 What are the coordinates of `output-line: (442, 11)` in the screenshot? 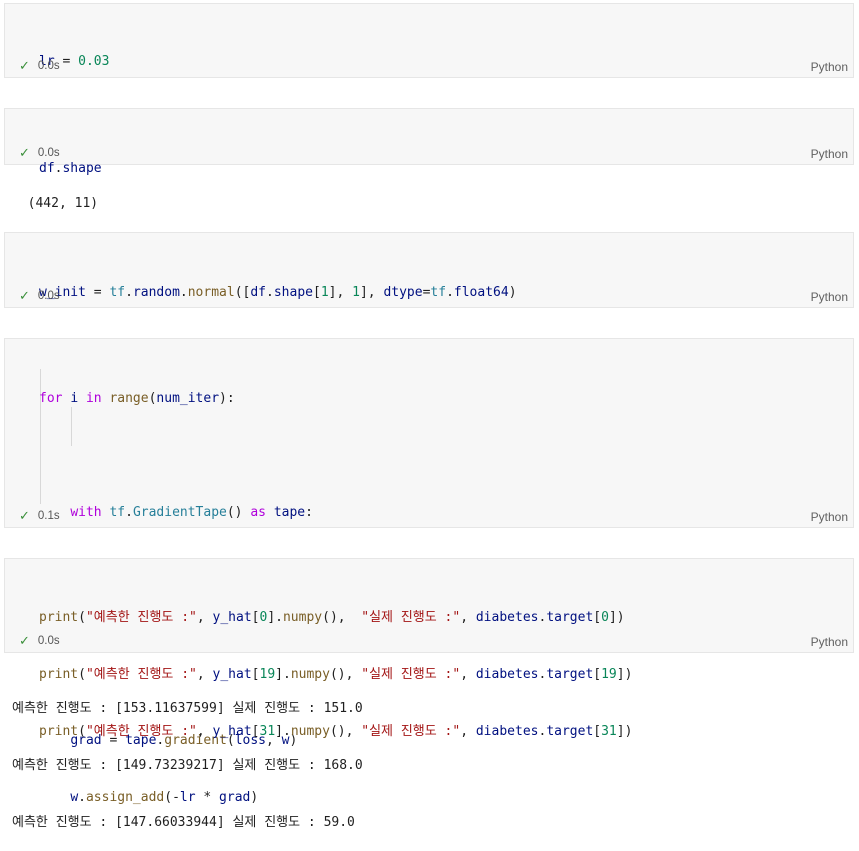 It's located at (63, 203).